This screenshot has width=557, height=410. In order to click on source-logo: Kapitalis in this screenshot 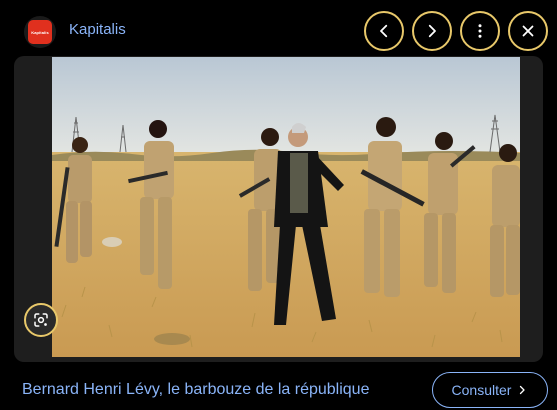, I will do `click(40, 32)`.